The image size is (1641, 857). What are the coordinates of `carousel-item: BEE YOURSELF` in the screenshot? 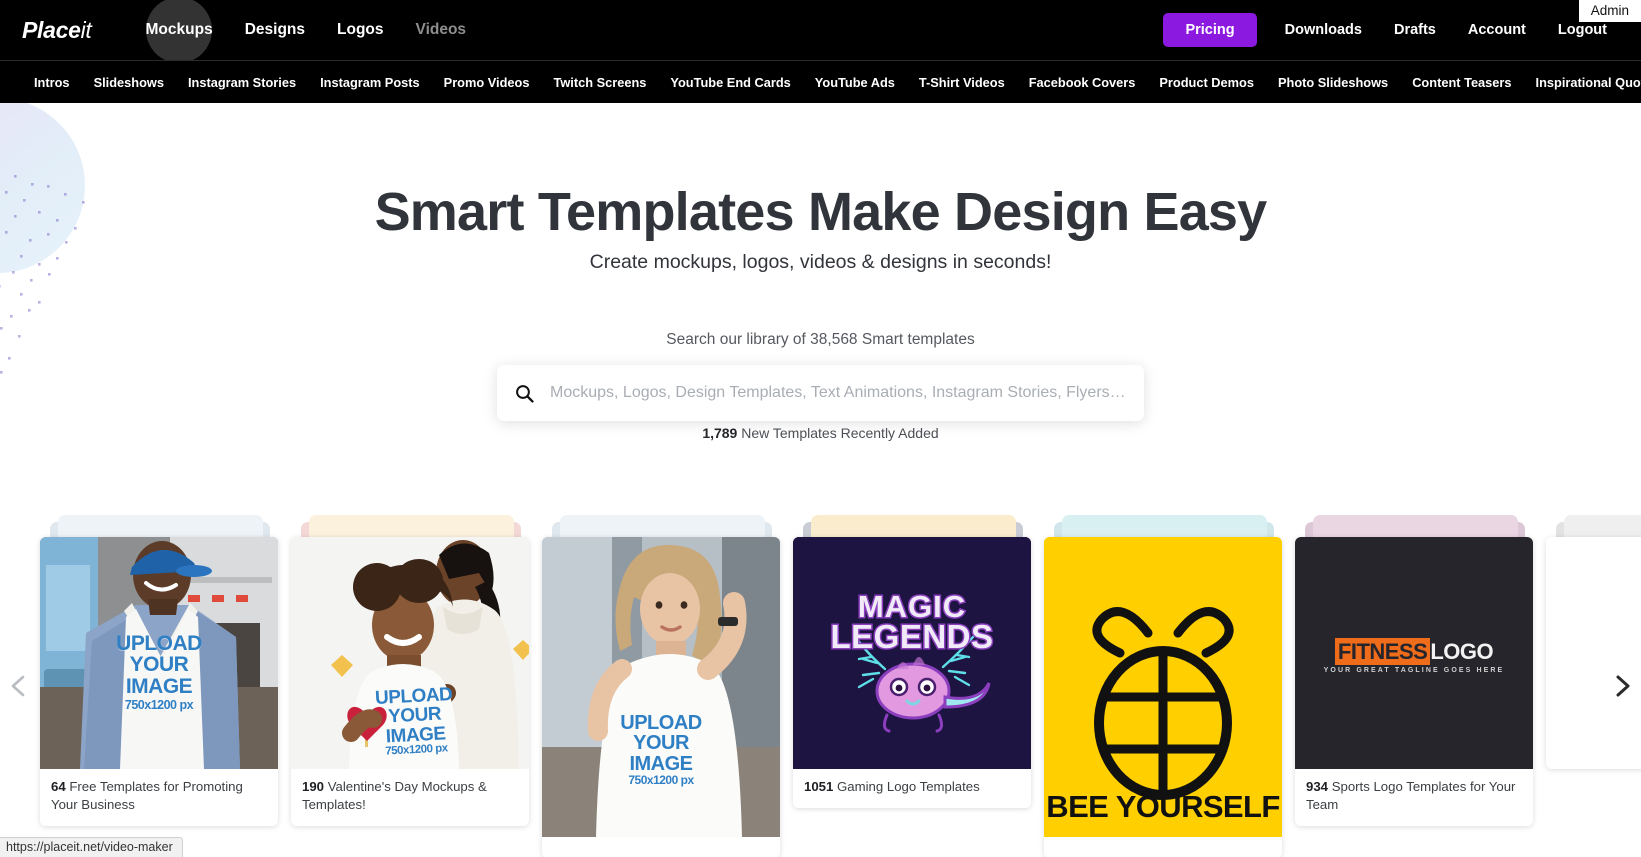 It's located at (1163, 686).